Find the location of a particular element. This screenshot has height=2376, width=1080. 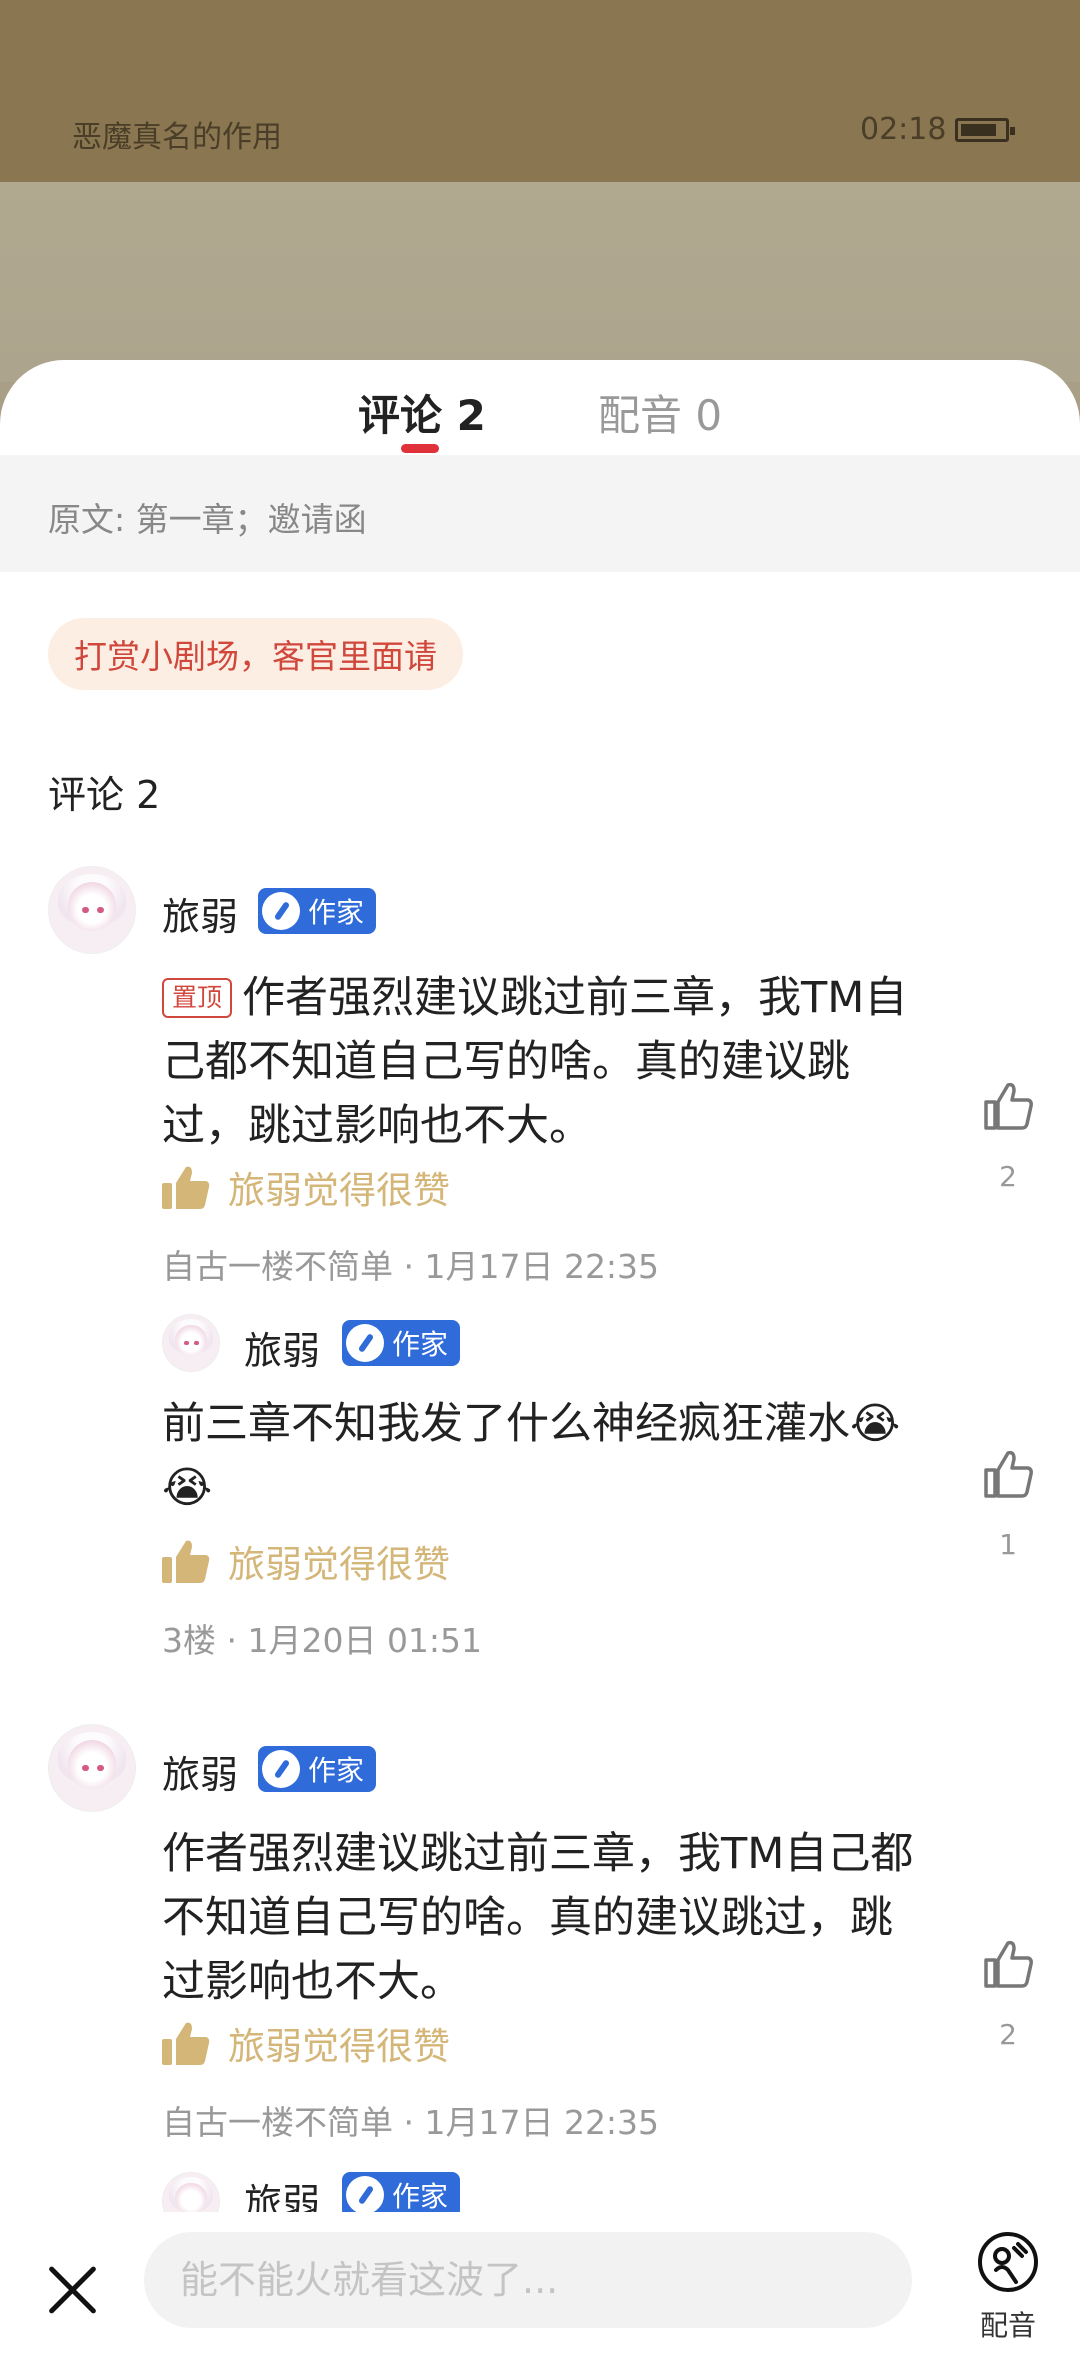

like-count: 1 is located at coordinates (1008, 1544).